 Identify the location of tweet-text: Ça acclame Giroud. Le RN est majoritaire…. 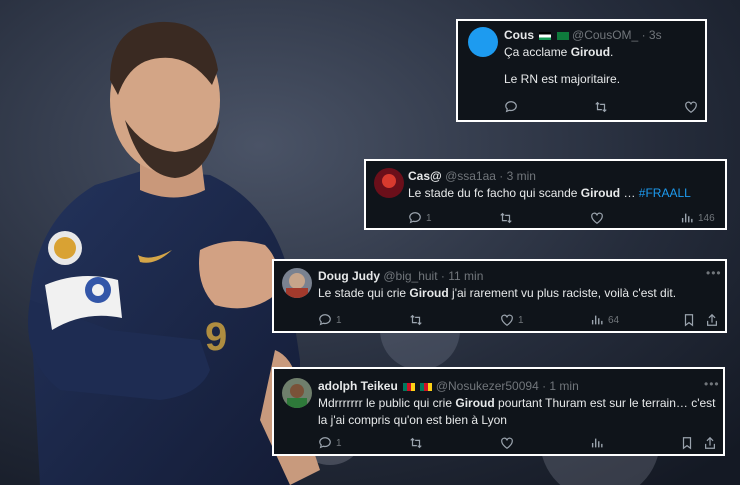
(562, 66).